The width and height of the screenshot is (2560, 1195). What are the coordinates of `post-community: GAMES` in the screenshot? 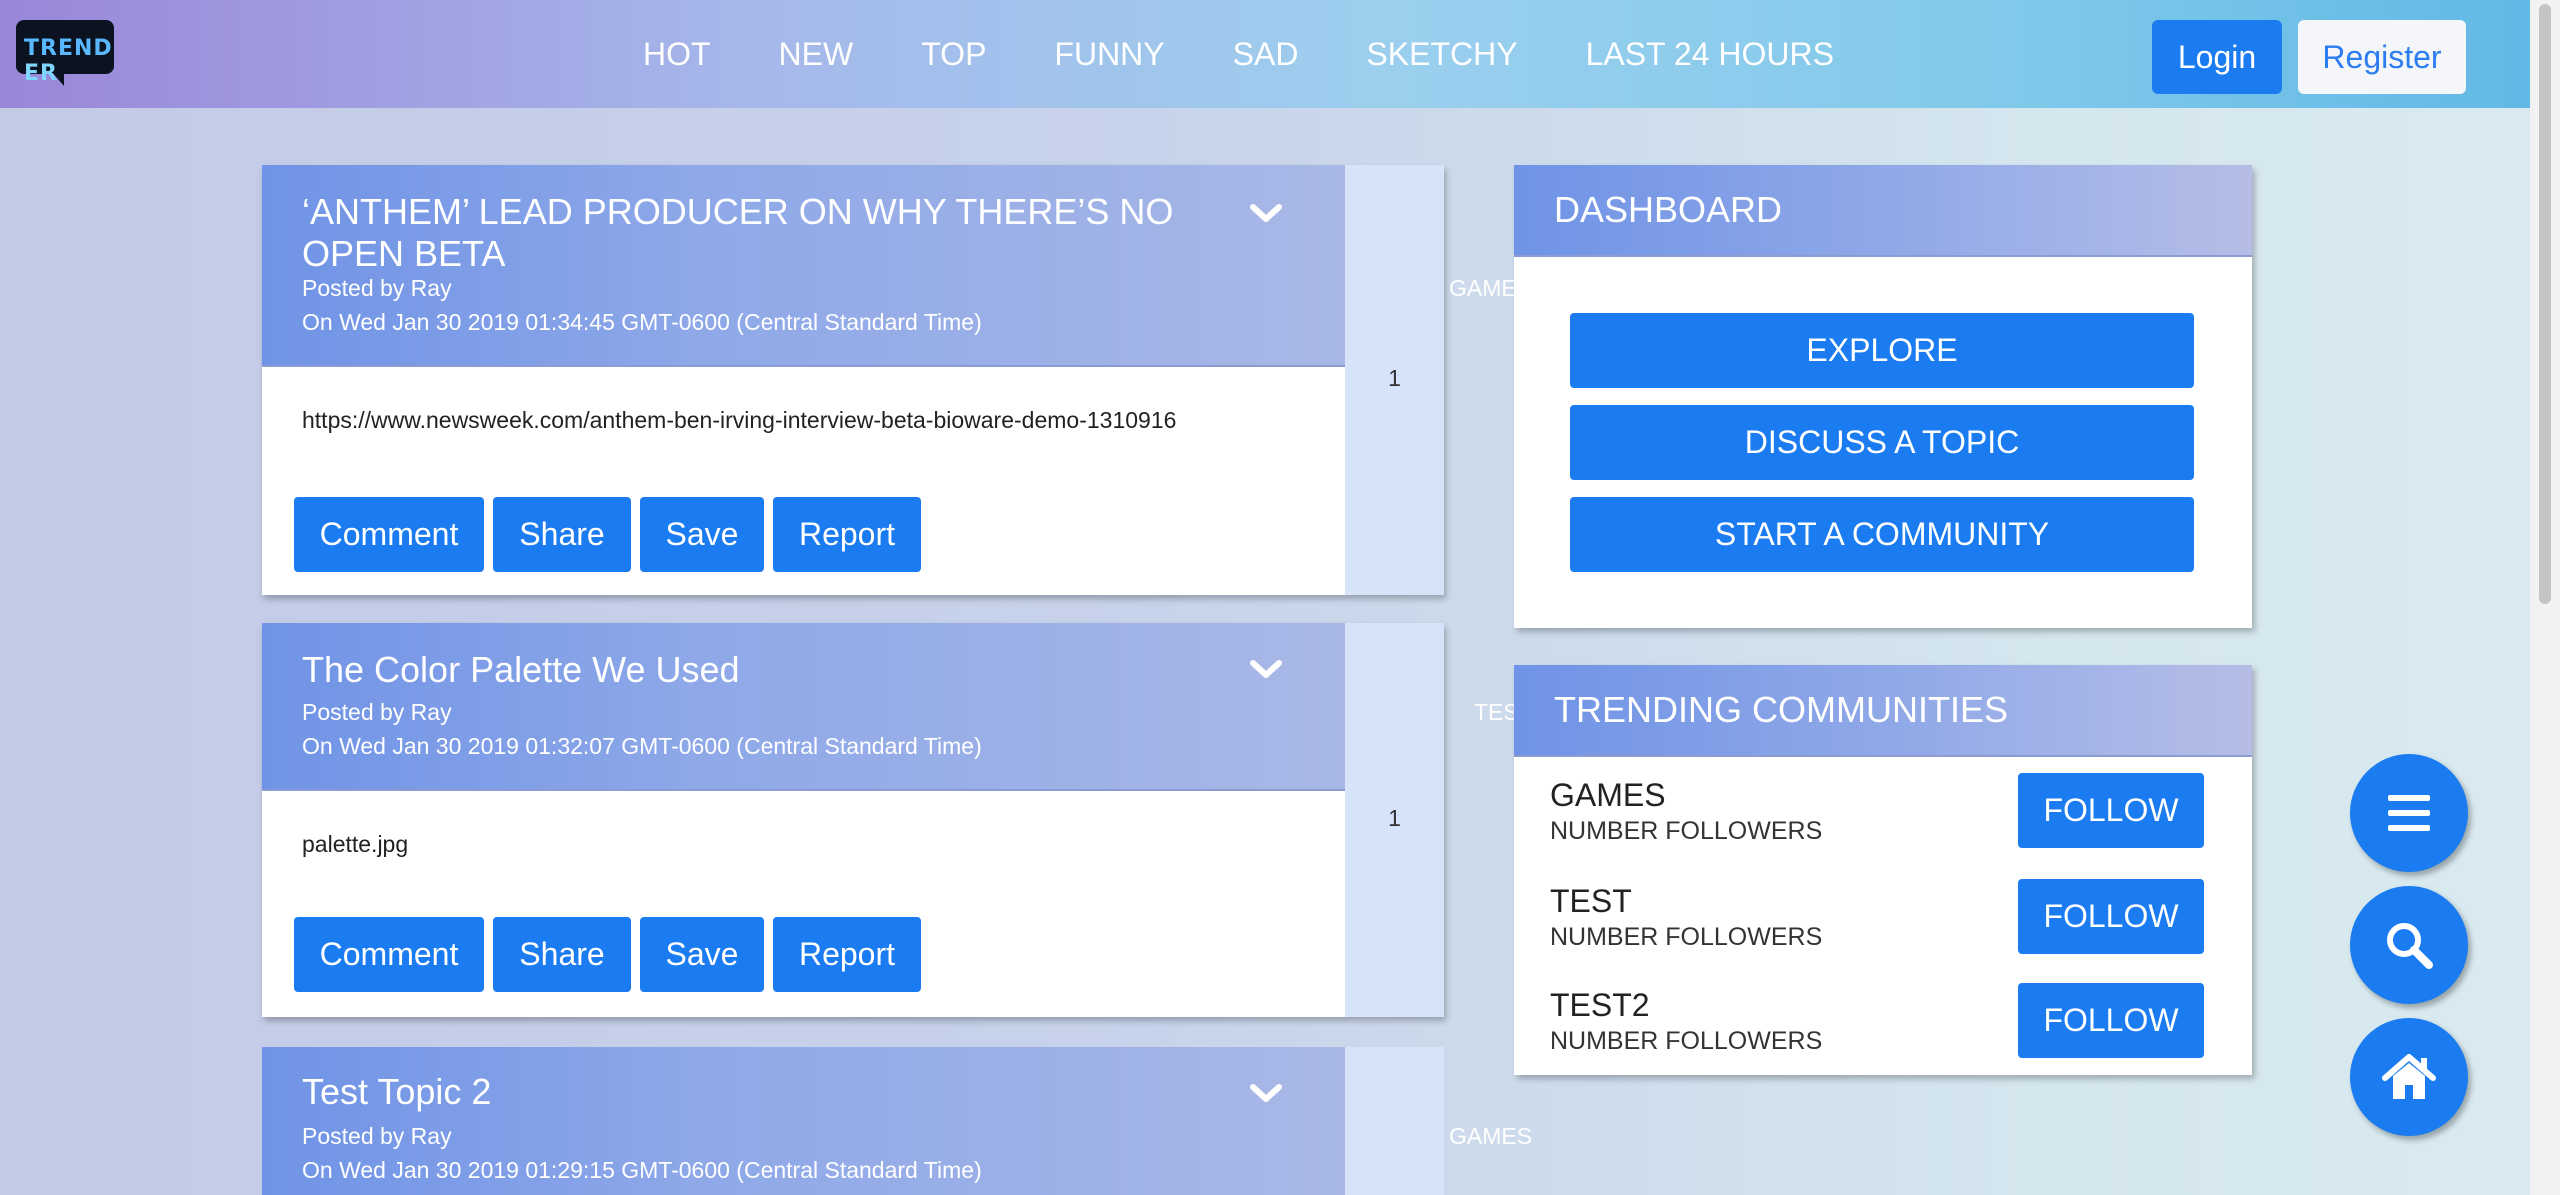 It's located at (1490, 1136).